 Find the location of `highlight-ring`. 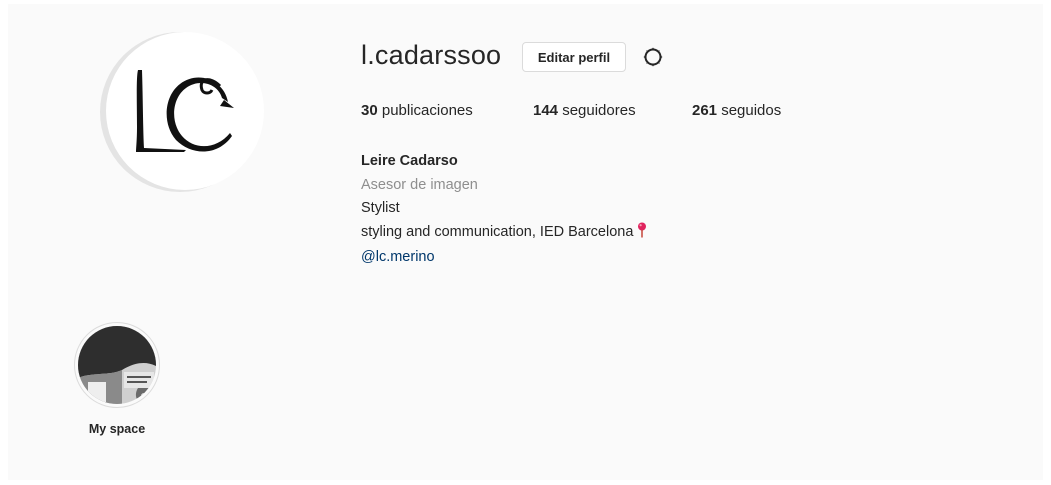

highlight-ring is located at coordinates (117, 365).